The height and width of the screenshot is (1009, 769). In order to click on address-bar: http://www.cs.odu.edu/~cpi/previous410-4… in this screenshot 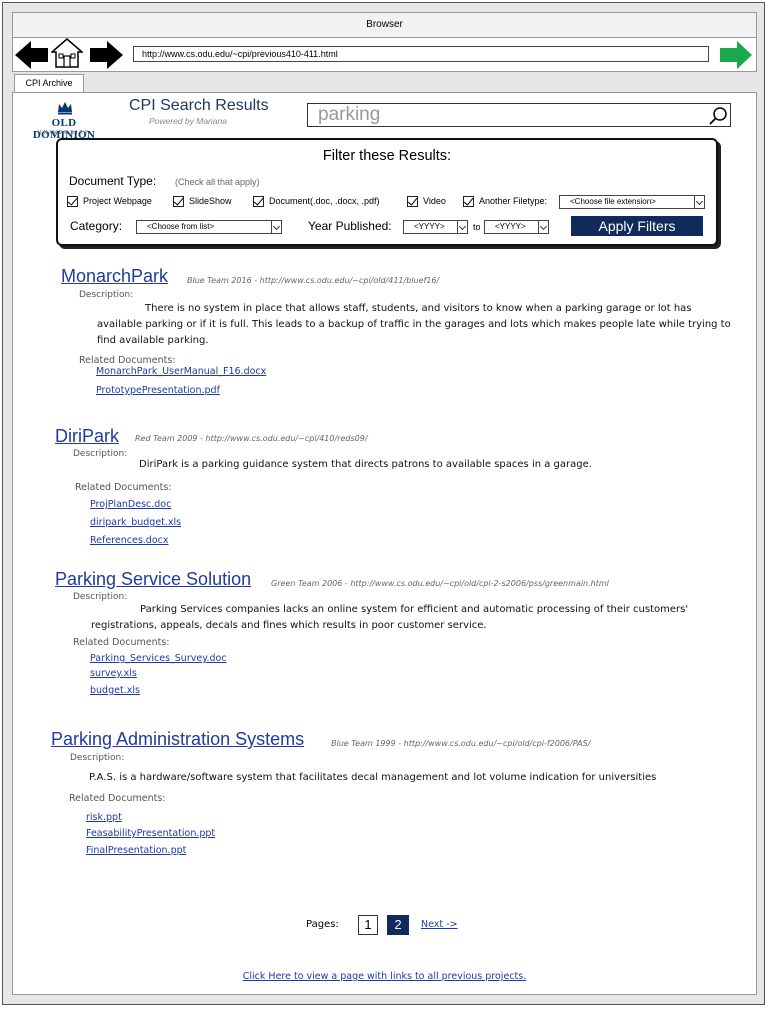, I will do `click(421, 54)`.